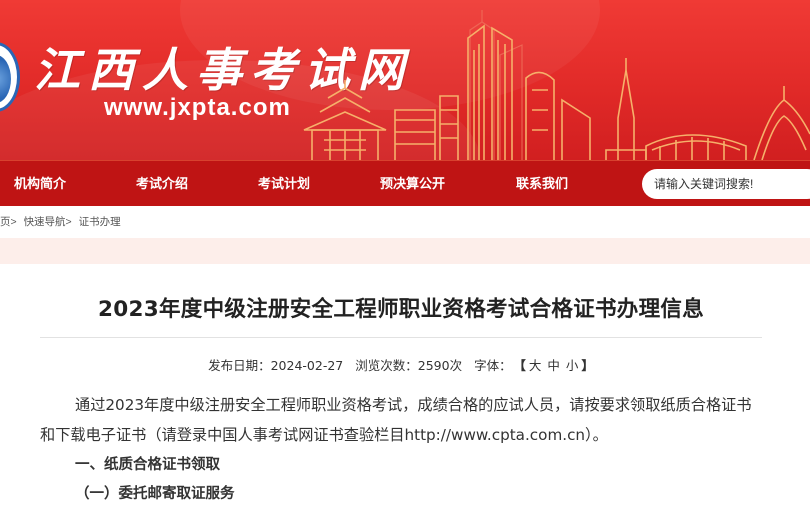 The image size is (810, 509). What do you see at coordinates (307, 365) in the screenshot?
I see `publish-date-value: 2024-02-27` at bounding box center [307, 365].